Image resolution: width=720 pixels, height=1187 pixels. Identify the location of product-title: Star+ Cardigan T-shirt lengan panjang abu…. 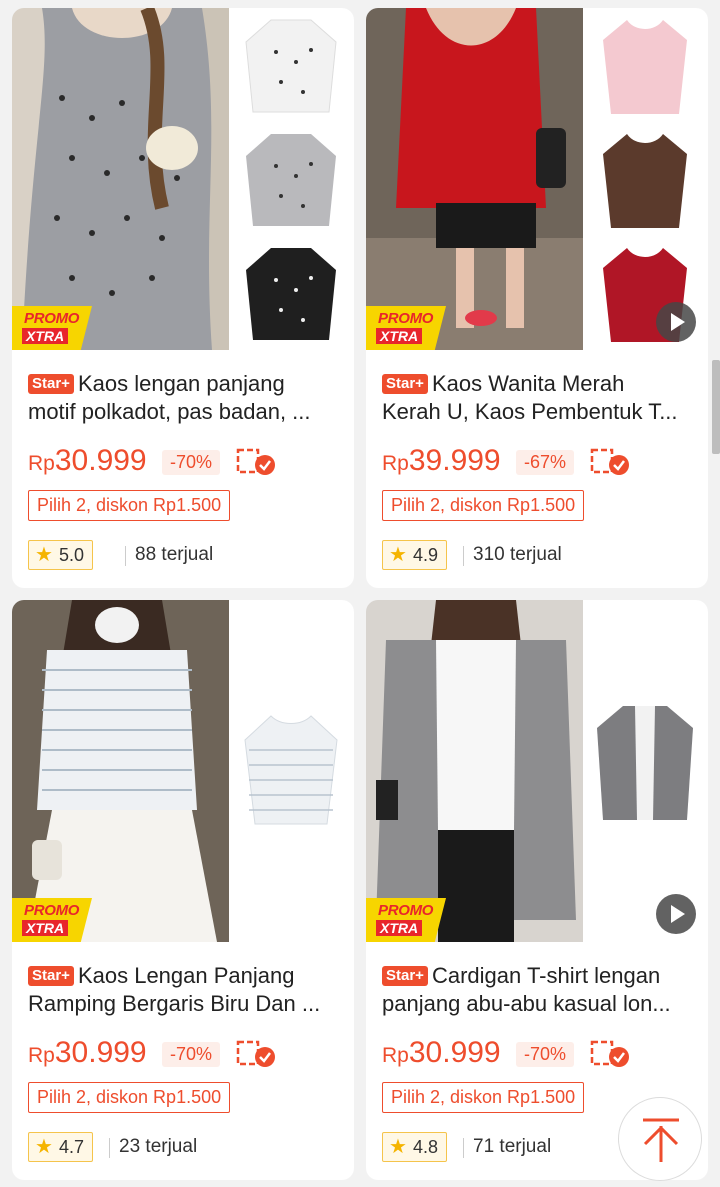
(540, 990).